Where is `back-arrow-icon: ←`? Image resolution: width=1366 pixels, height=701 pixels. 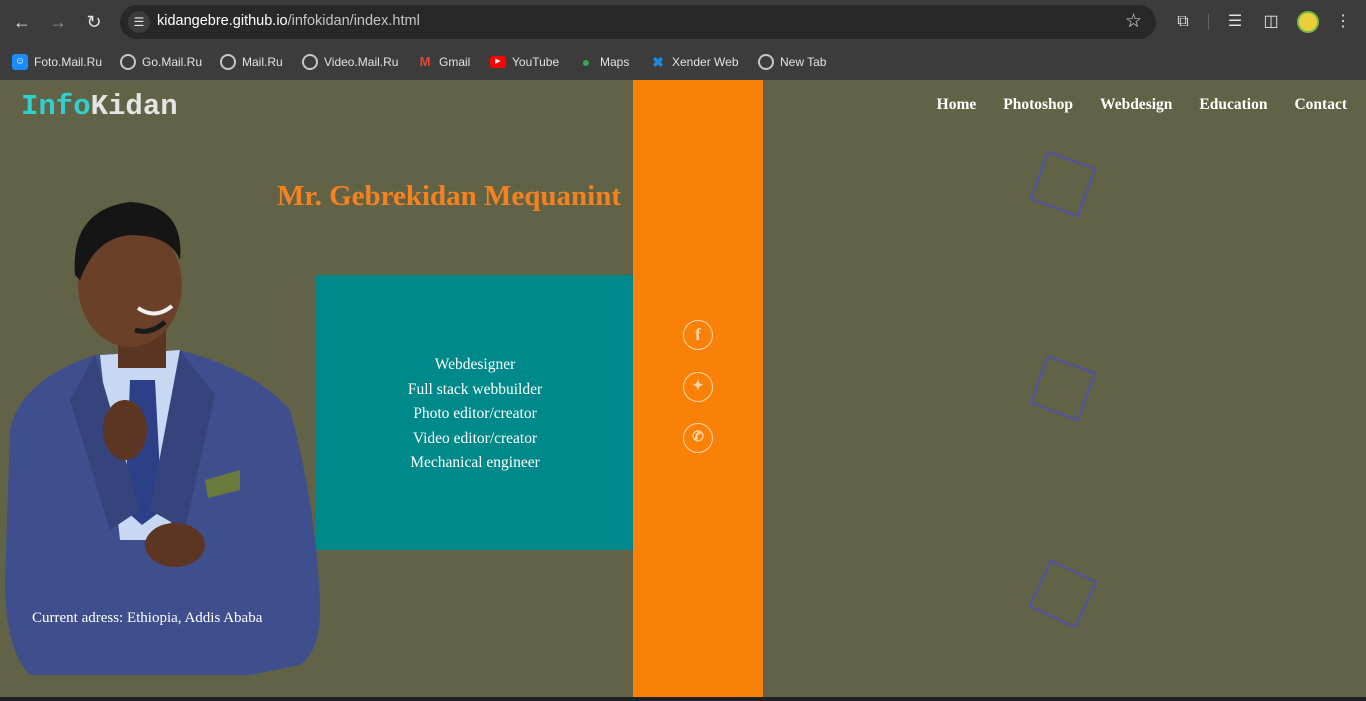 back-arrow-icon: ← is located at coordinates (22, 22).